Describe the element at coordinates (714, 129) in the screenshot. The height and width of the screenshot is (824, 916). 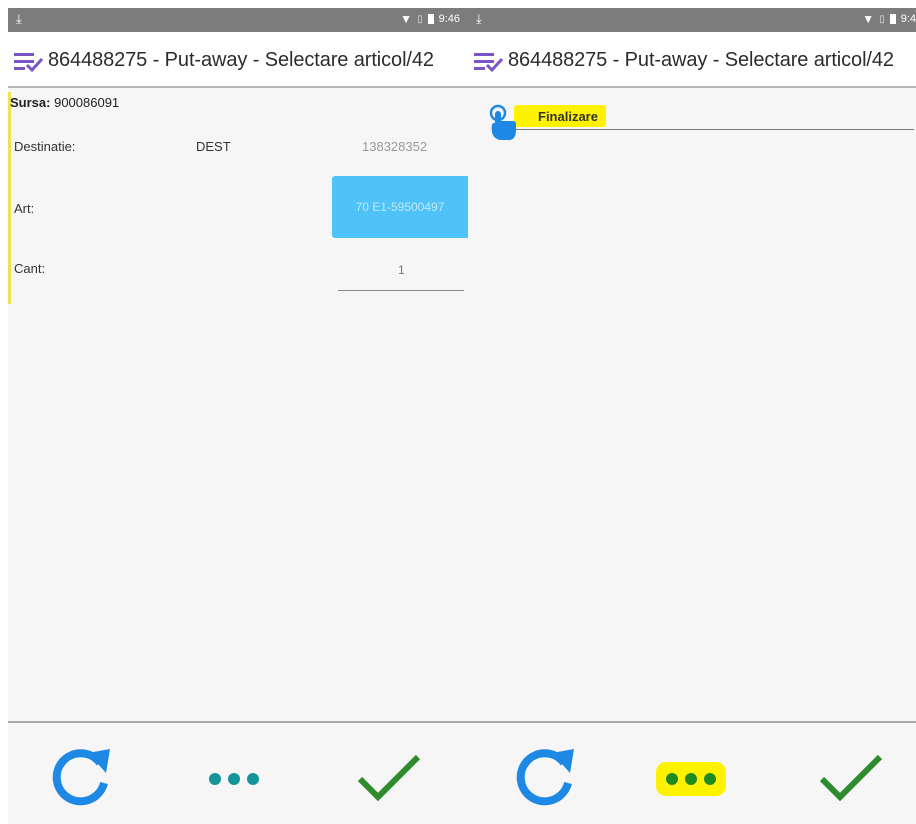
I see `finalizare-underline` at that location.